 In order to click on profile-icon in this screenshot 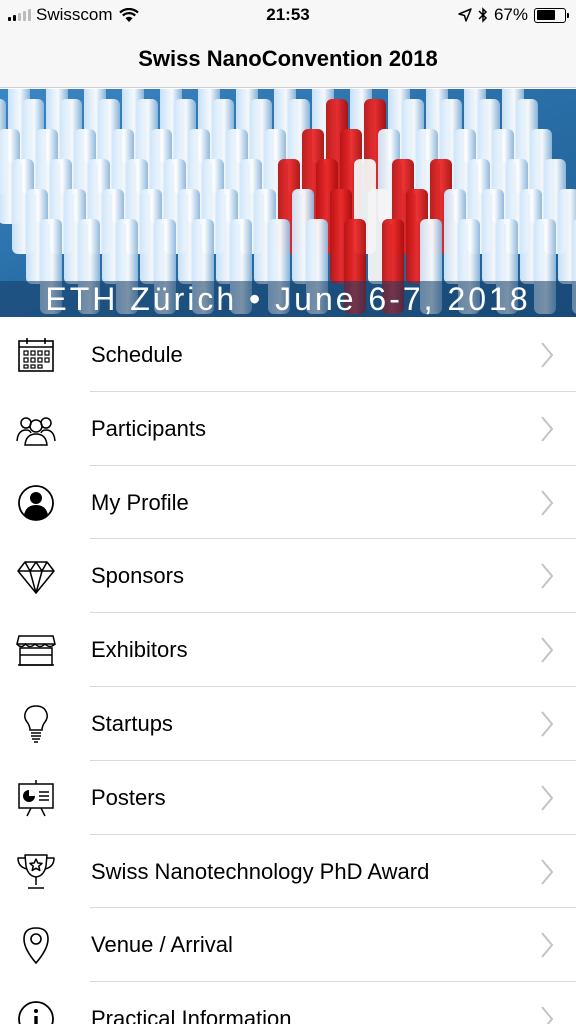, I will do `click(36, 502)`.